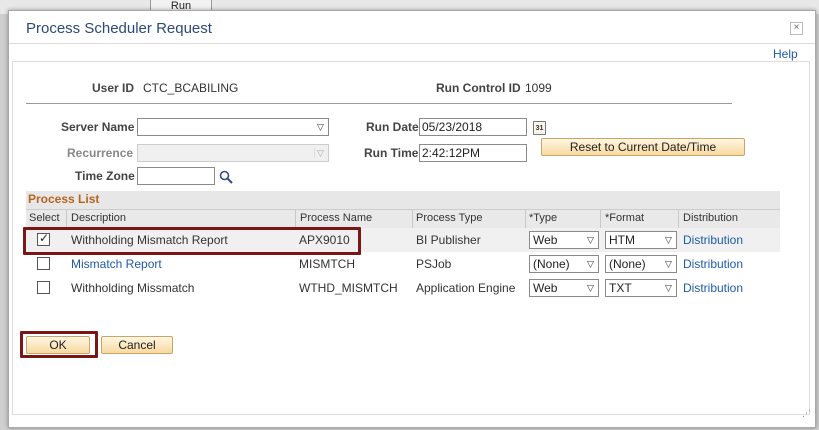  I want to click on row-process-type: Application Engine, so click(466, 288).